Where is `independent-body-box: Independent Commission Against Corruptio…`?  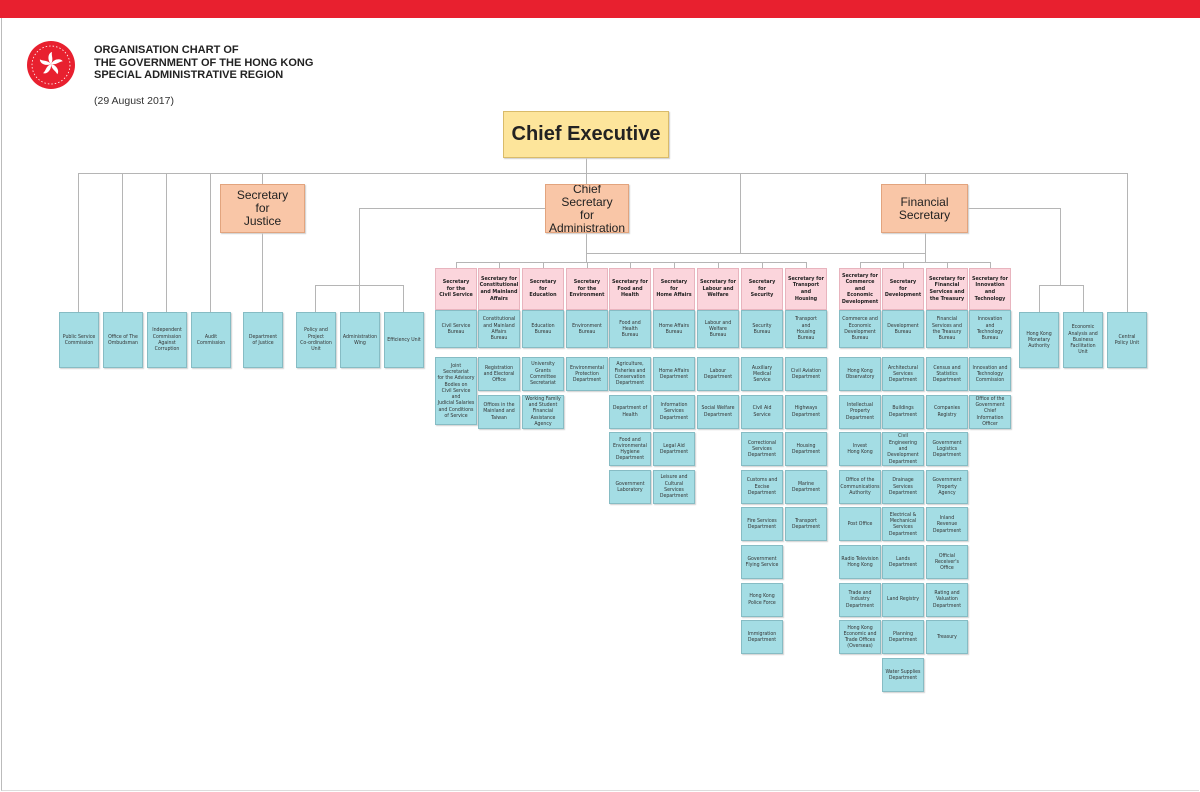 independent-body-box: Independent Commission Against Corruptio… is located at coordinates (167, 340).